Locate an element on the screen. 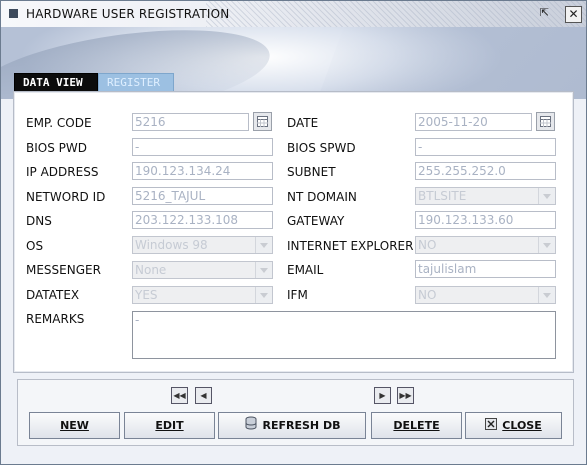 The height and width of the screenshot is (465, 587). email-field: tajulislam is located at coordinates (485, 269).